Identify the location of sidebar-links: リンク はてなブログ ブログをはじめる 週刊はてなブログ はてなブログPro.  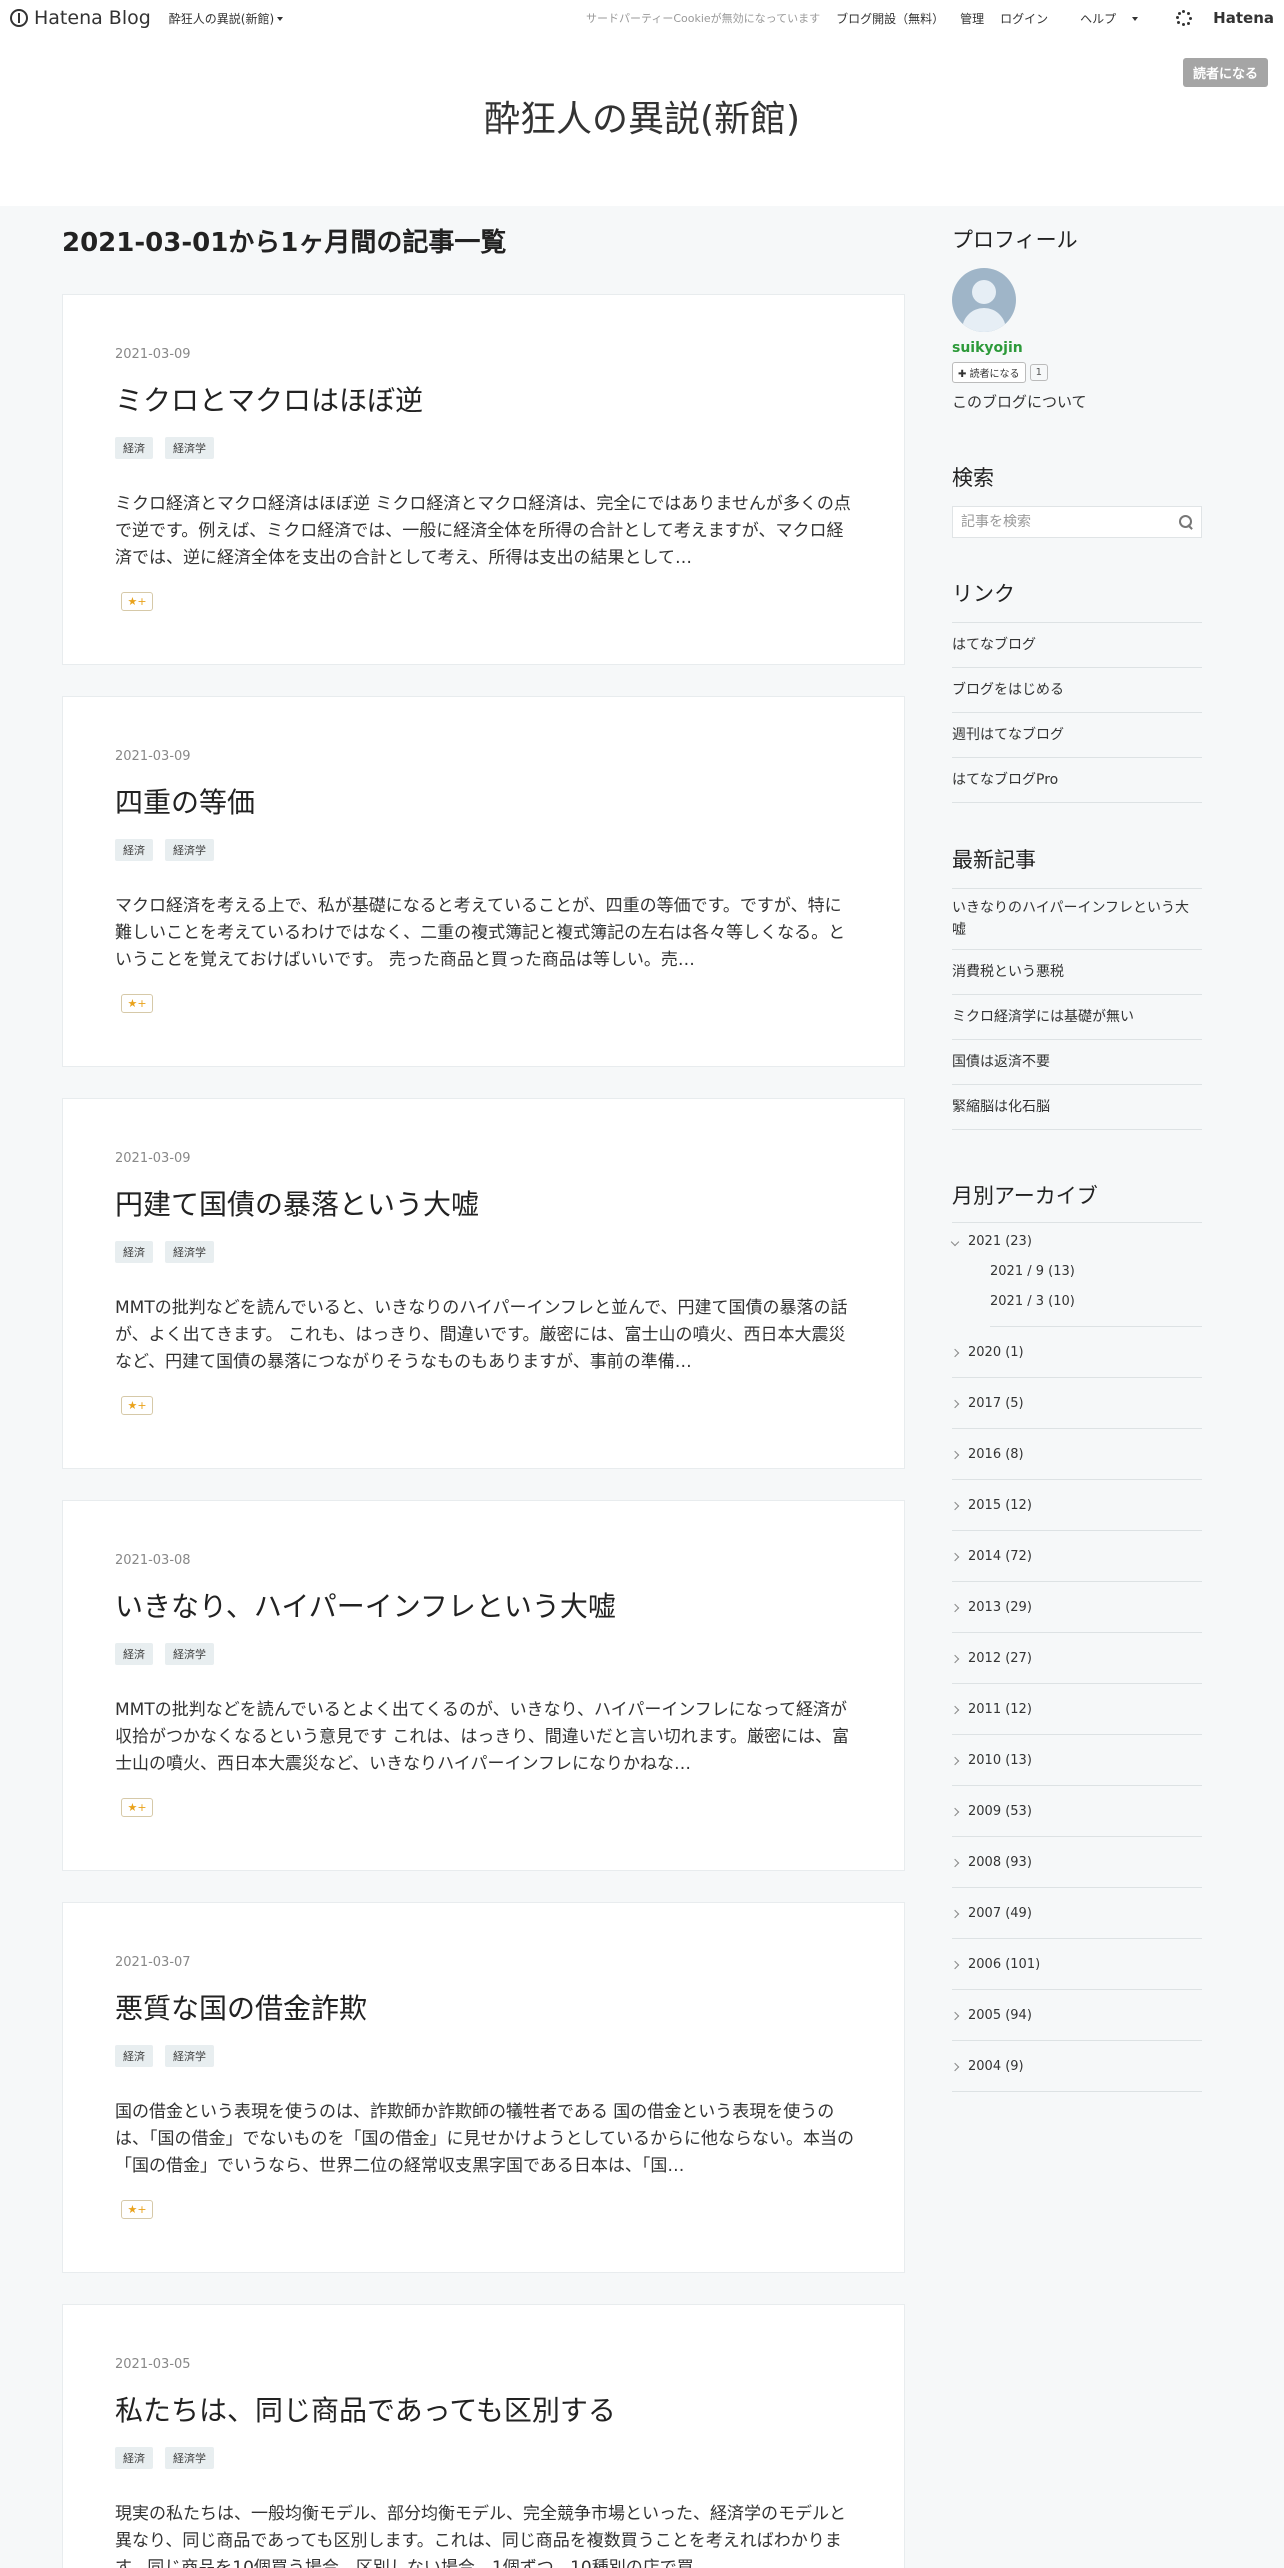
(1077, 690).